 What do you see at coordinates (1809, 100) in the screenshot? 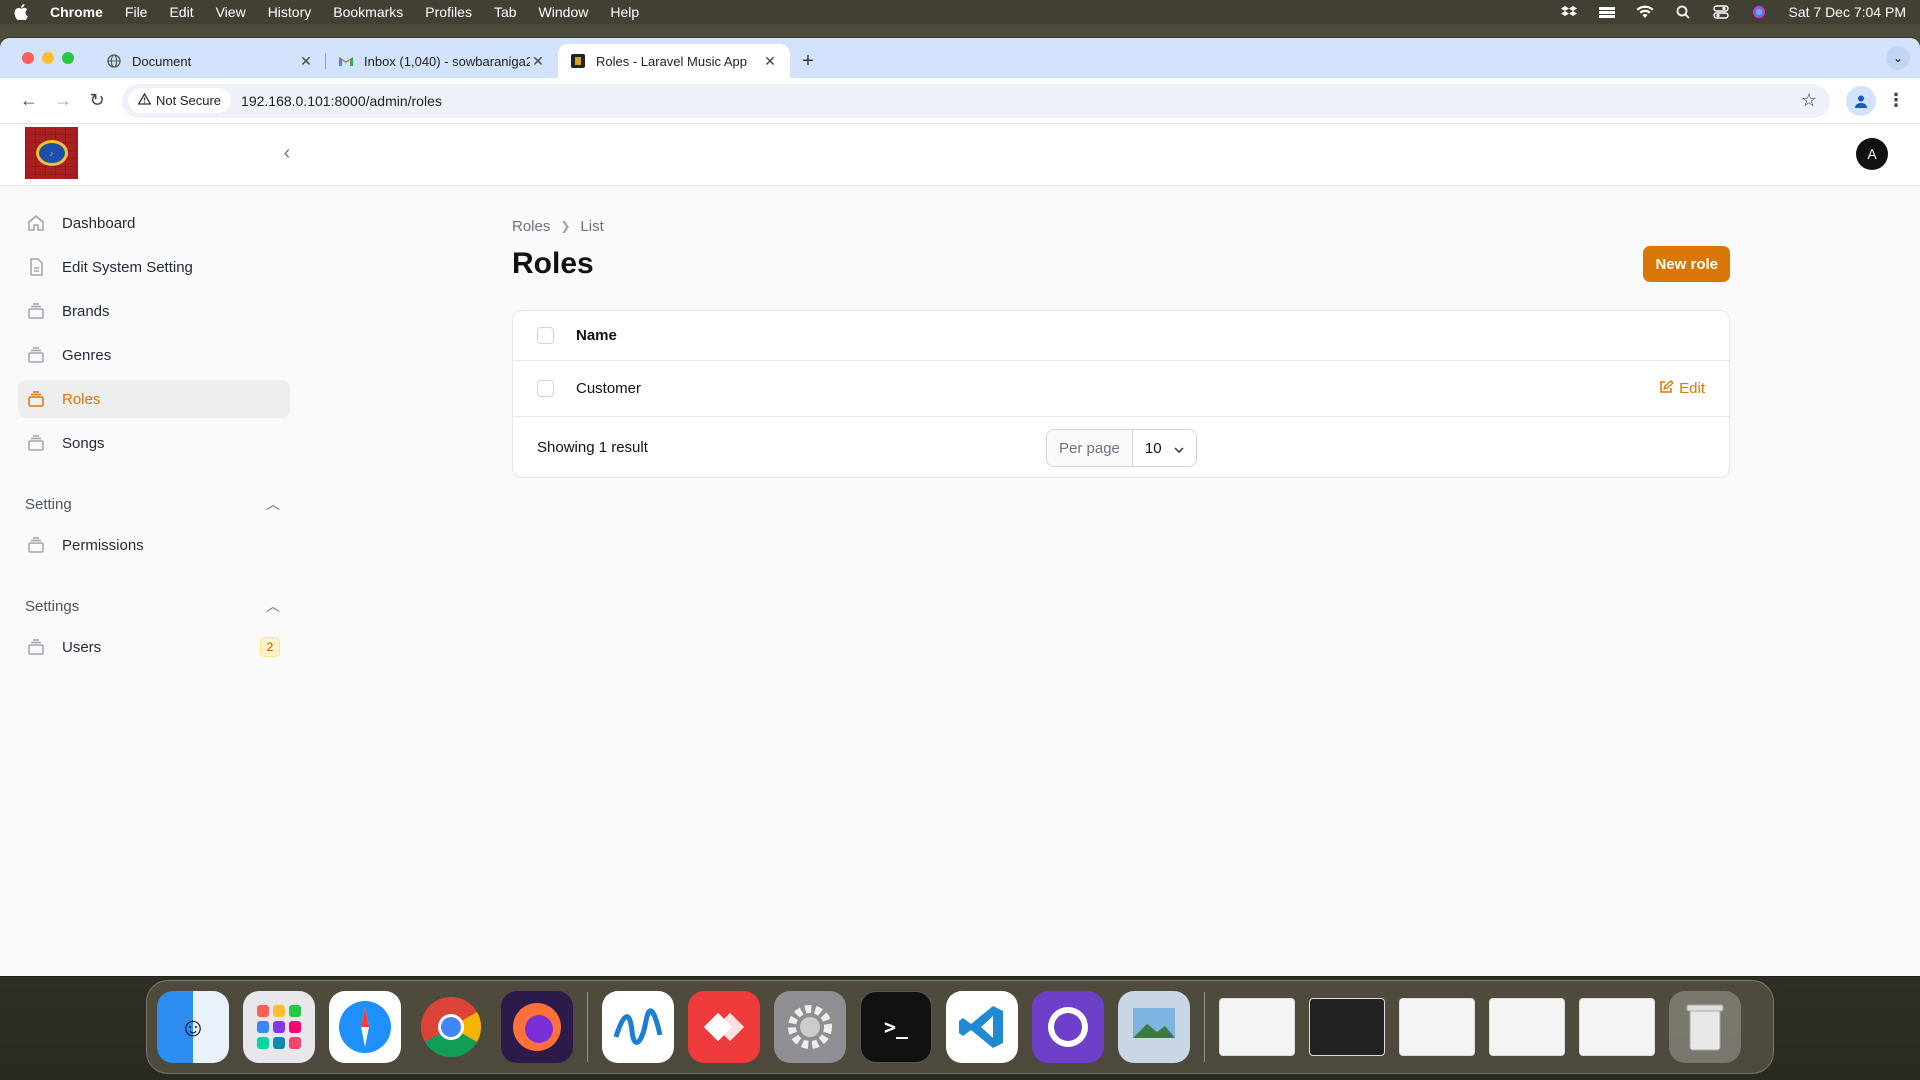
I see `bookmark-star-icon: ☆` at bounding box center [1809, 100].